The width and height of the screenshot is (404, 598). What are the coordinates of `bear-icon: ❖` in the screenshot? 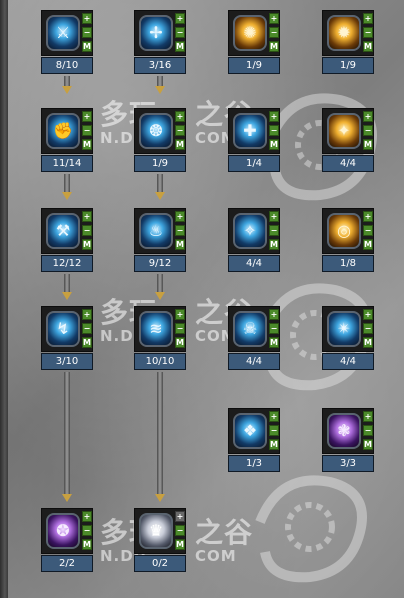 It's located at (250, 431).